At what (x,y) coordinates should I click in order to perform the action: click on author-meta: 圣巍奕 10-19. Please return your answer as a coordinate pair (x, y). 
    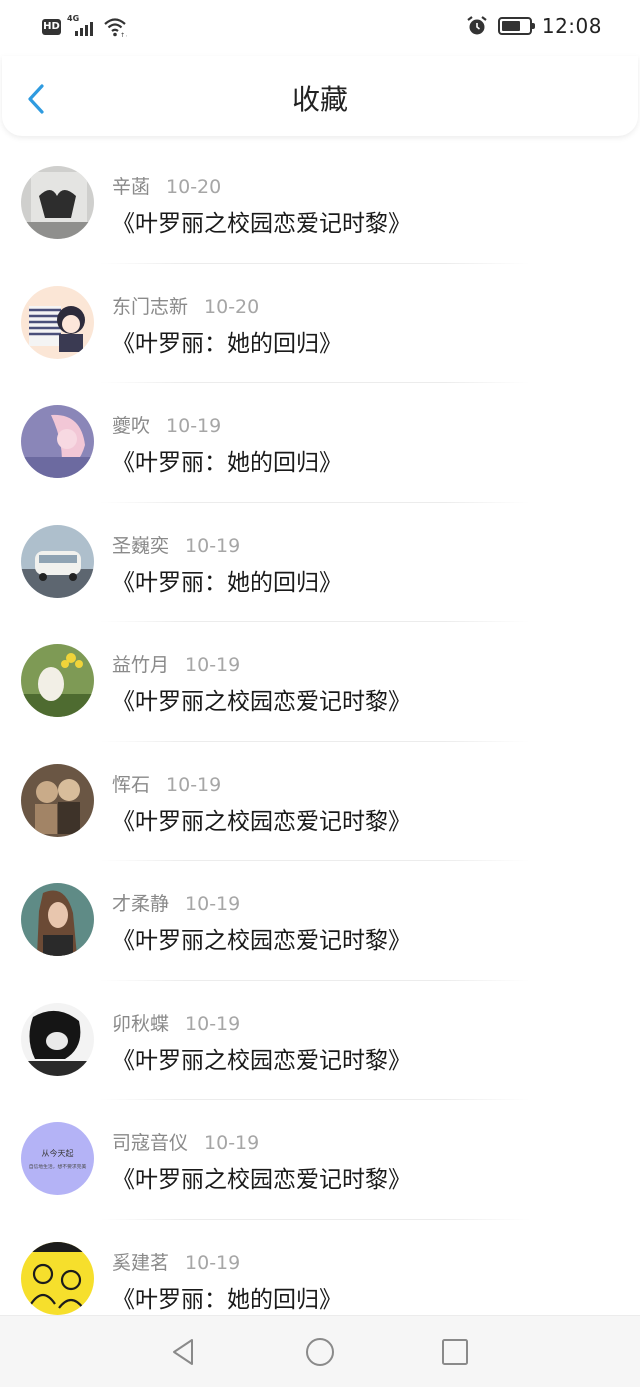
    Looking at the image, I should click on (176, 544).